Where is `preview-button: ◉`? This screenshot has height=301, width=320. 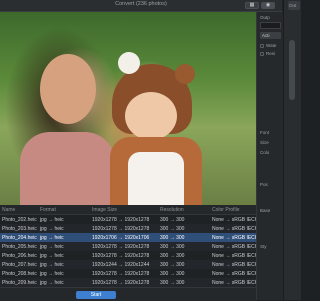 preview-button: ◉ is located at coordinates (268, 5).